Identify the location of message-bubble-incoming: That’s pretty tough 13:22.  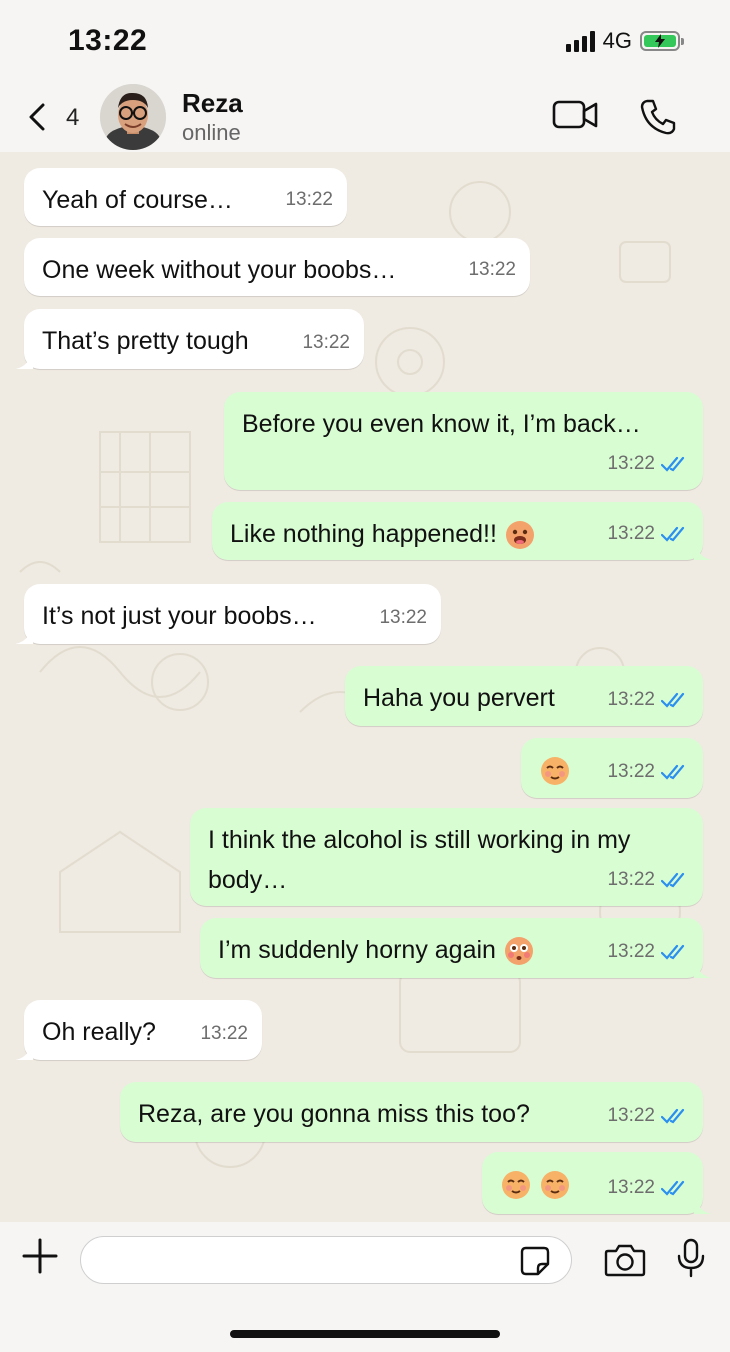
(189, 339).